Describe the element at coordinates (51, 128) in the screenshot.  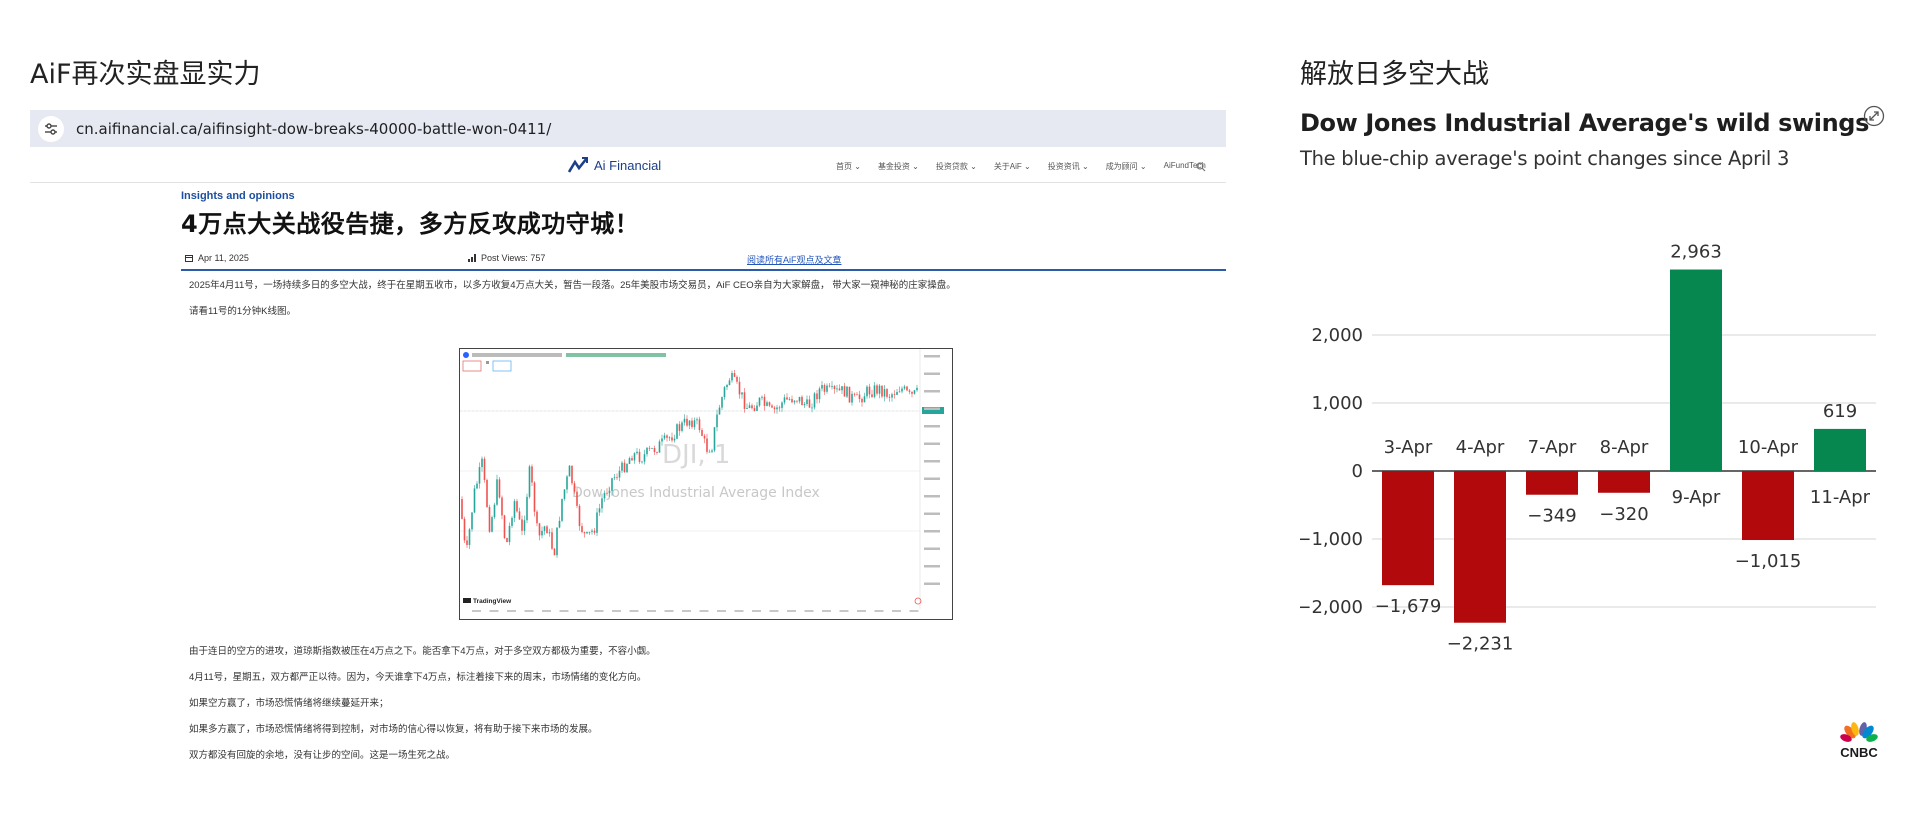
I see `site-settings-icon` at that location.